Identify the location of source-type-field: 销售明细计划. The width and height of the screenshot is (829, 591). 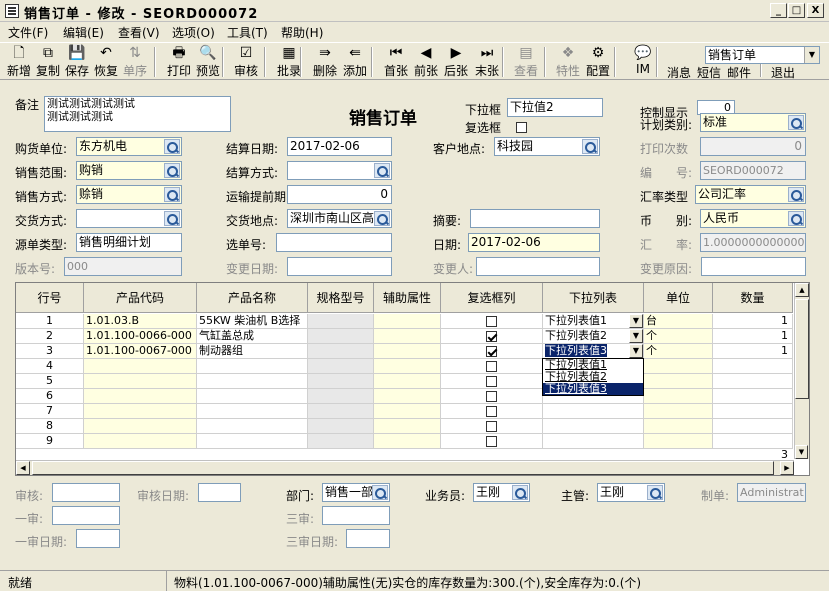
(129, 242).